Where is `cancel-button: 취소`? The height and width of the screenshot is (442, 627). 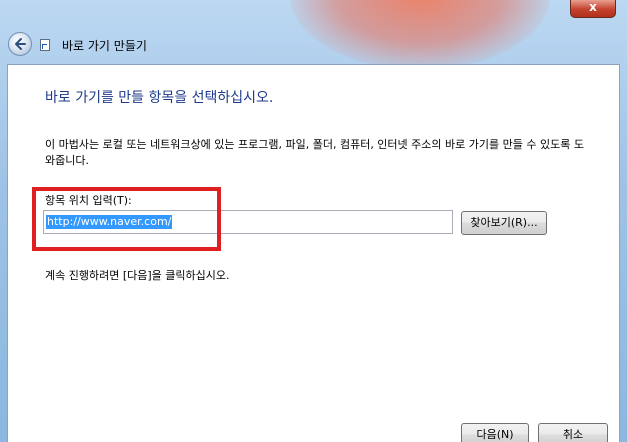 cancel-button: 취소 is located at coordinates (573, 432).